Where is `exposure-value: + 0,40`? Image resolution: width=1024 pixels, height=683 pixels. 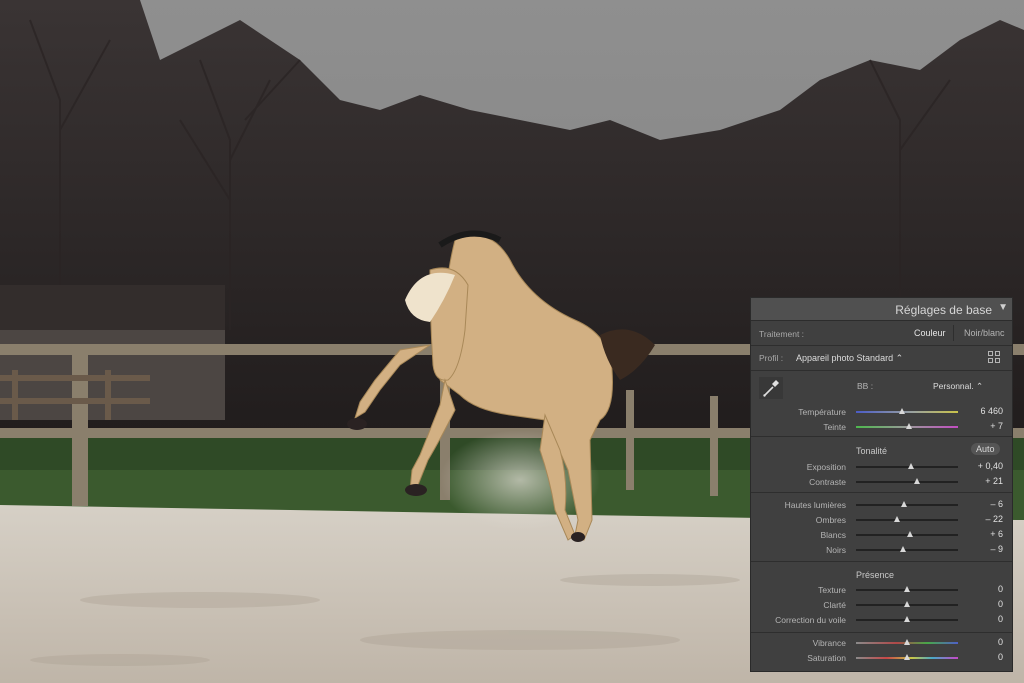
exposure-value: + 0,40 is located at coordinates (990, 466).